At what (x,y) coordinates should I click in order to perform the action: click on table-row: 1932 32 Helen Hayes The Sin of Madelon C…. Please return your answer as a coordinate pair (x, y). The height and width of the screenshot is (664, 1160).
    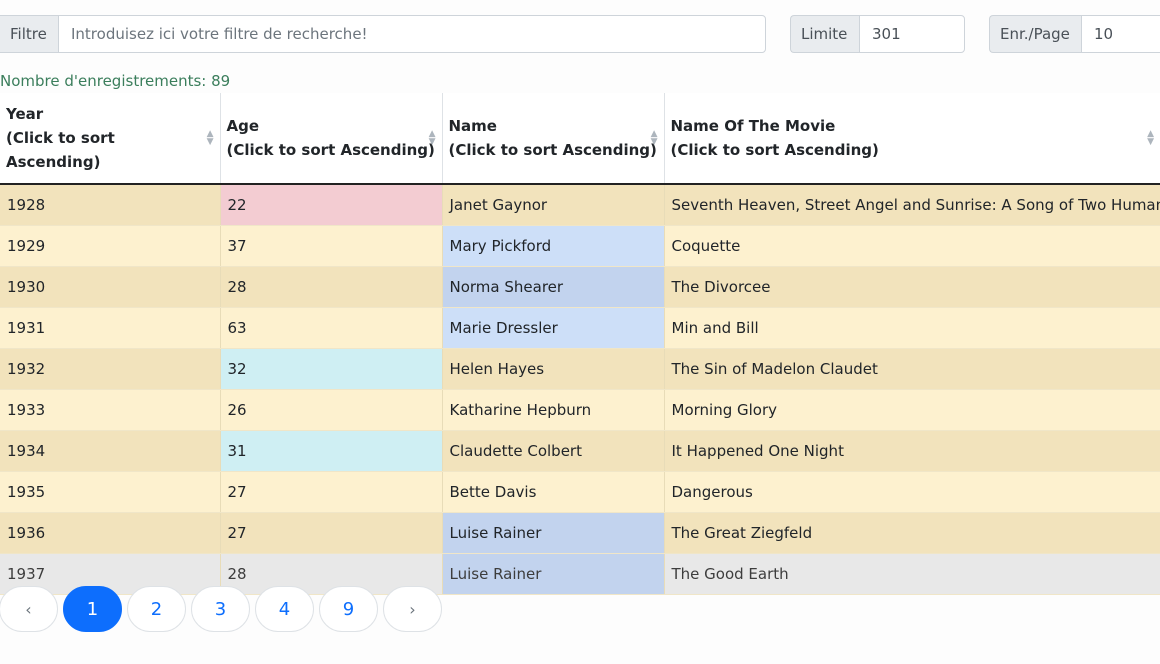
    Looking at the image, I should click on (580, 369).